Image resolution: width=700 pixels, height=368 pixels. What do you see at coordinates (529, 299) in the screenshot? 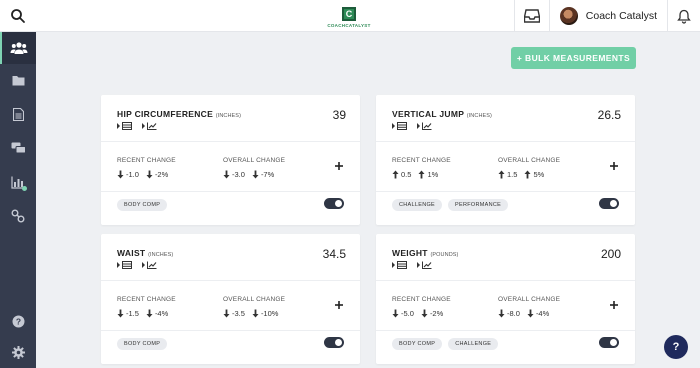
I see `overall-change-label: OVERALL CHANGE` at bounding box center [529, 299].